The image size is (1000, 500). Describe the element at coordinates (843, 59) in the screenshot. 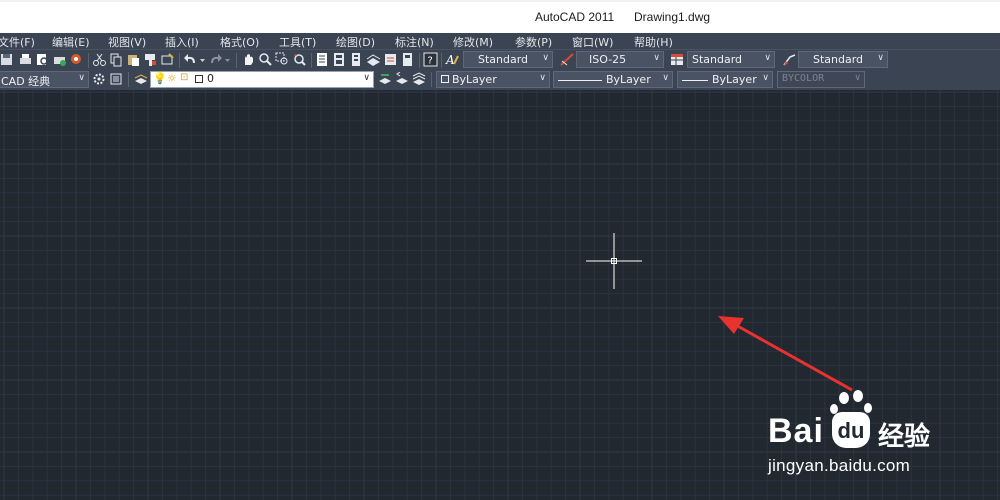

I see `multileader-style-dropdown: Standard ∨` at that location.